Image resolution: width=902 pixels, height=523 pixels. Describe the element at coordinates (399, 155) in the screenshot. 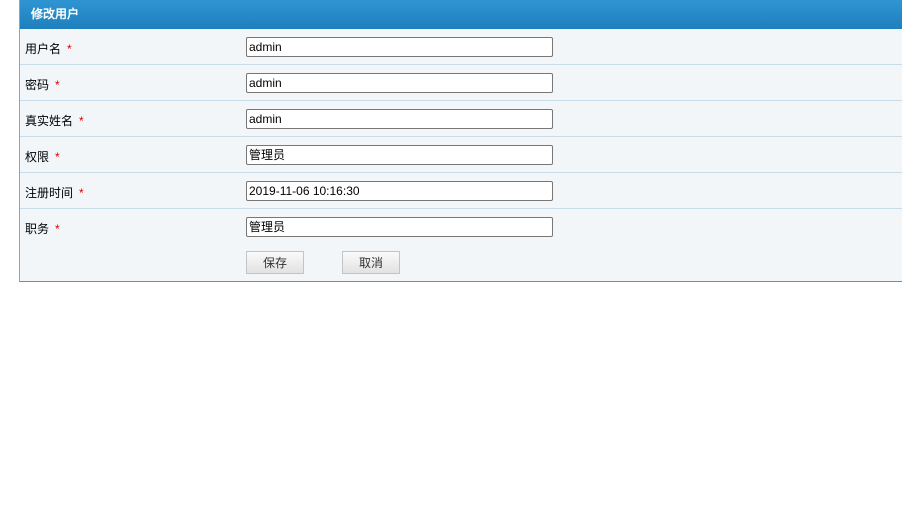

I see `permission-input: 管理员` at that location.